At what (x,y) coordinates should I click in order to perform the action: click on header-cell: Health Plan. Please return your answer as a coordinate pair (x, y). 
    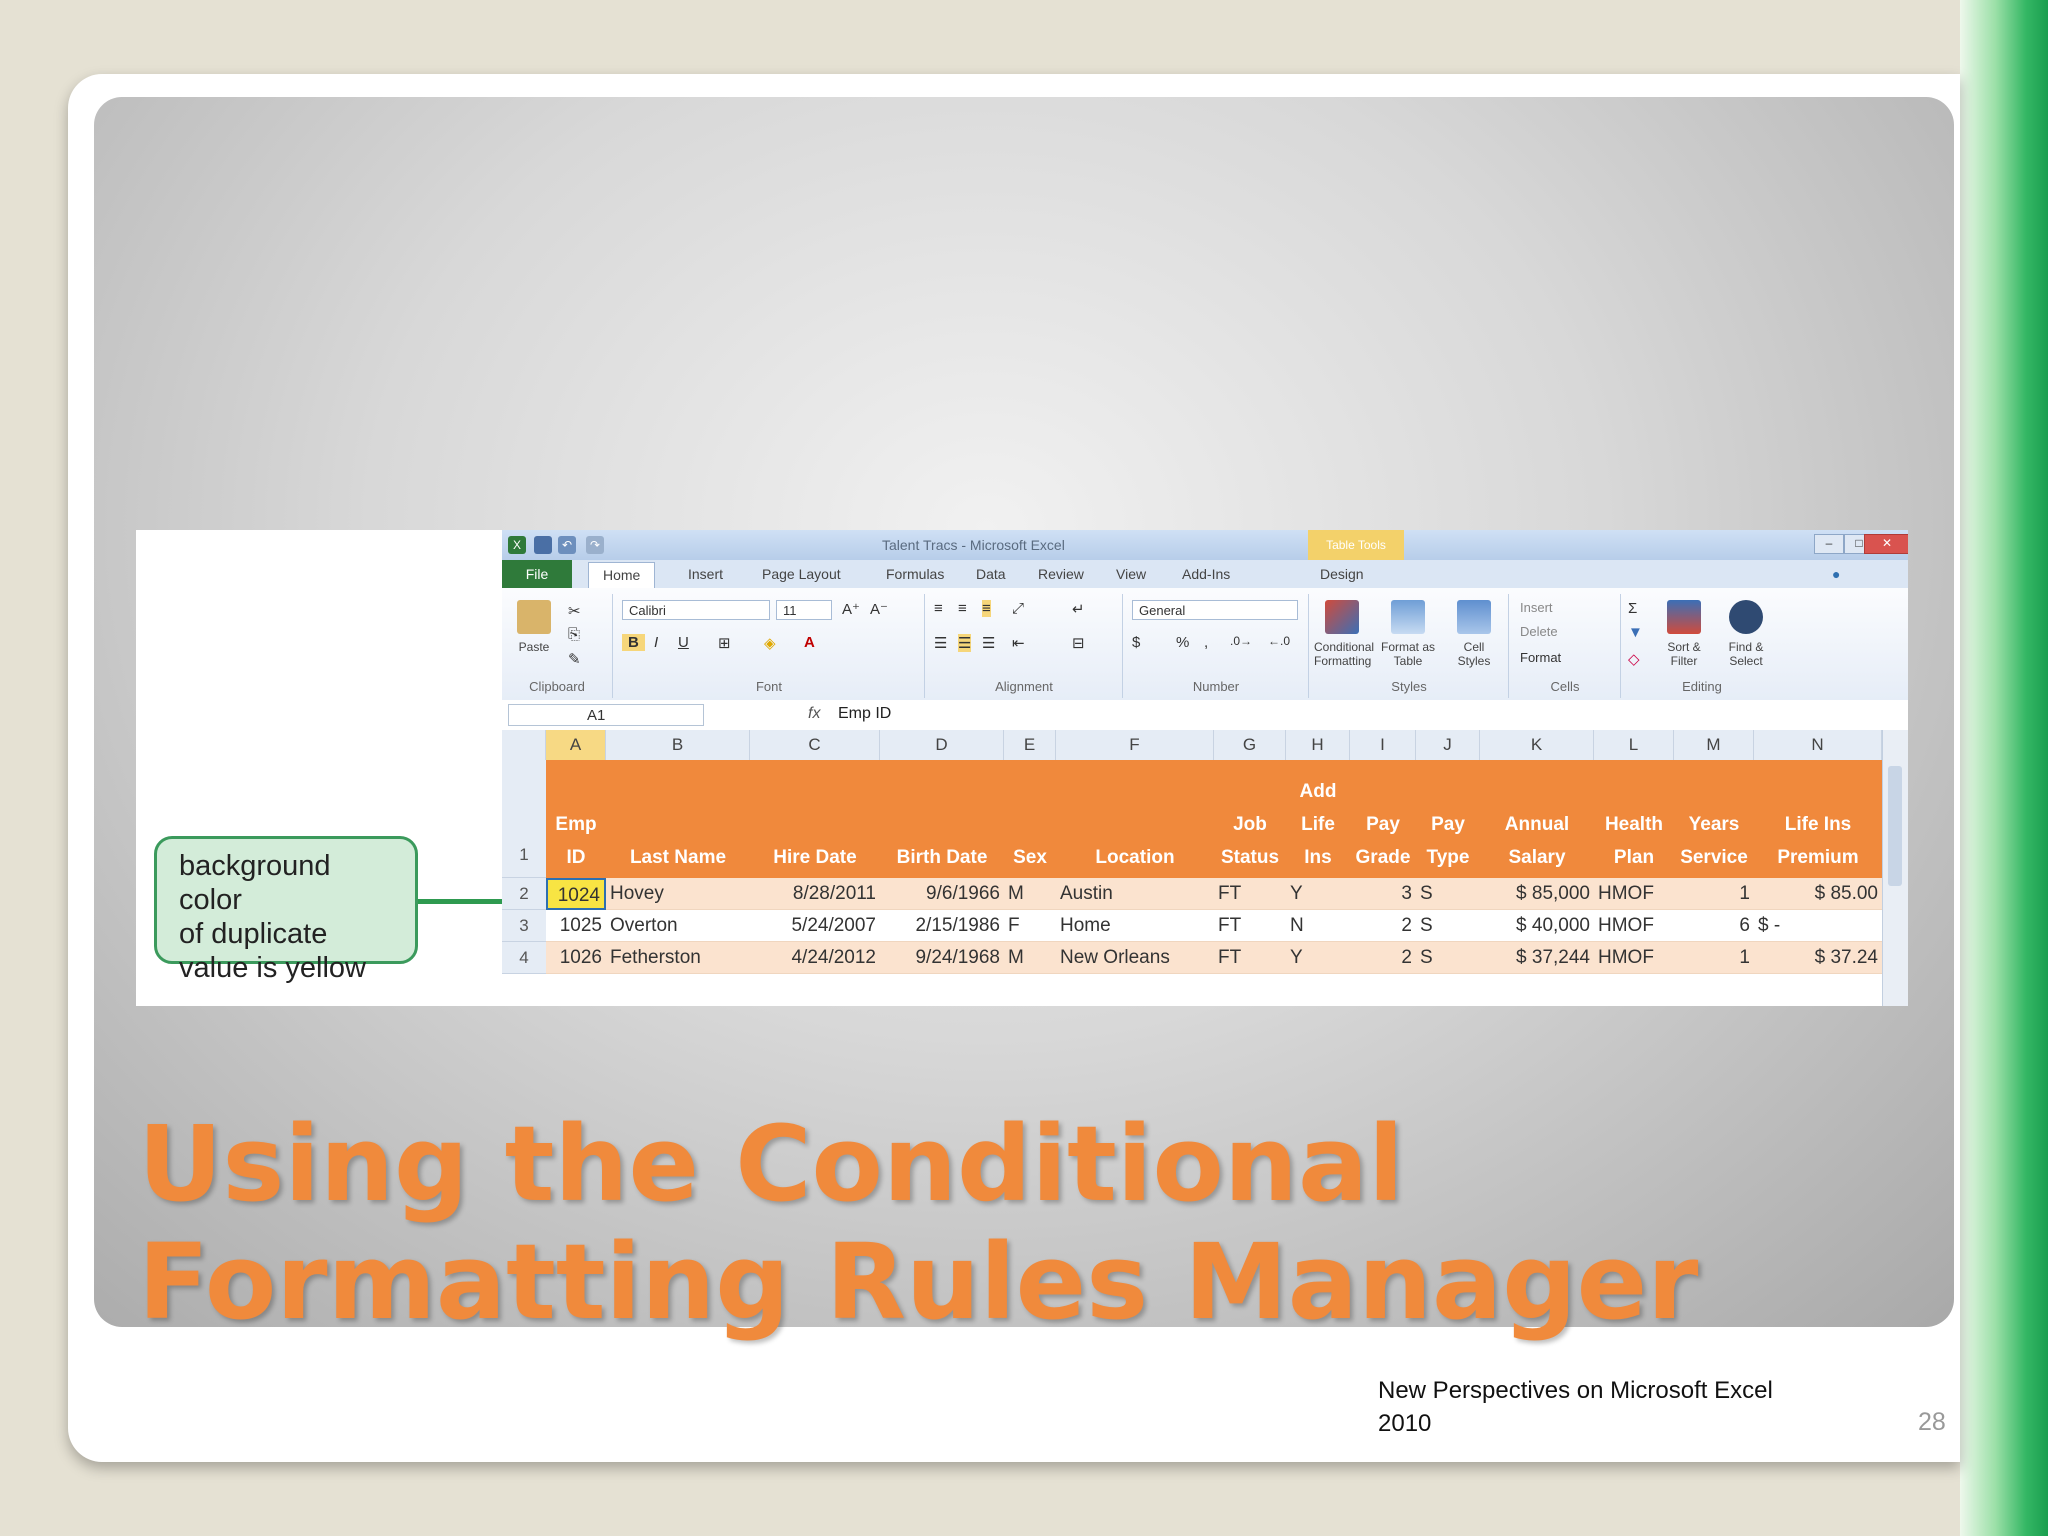
    Looking at the image, I should click on (1634, 819).